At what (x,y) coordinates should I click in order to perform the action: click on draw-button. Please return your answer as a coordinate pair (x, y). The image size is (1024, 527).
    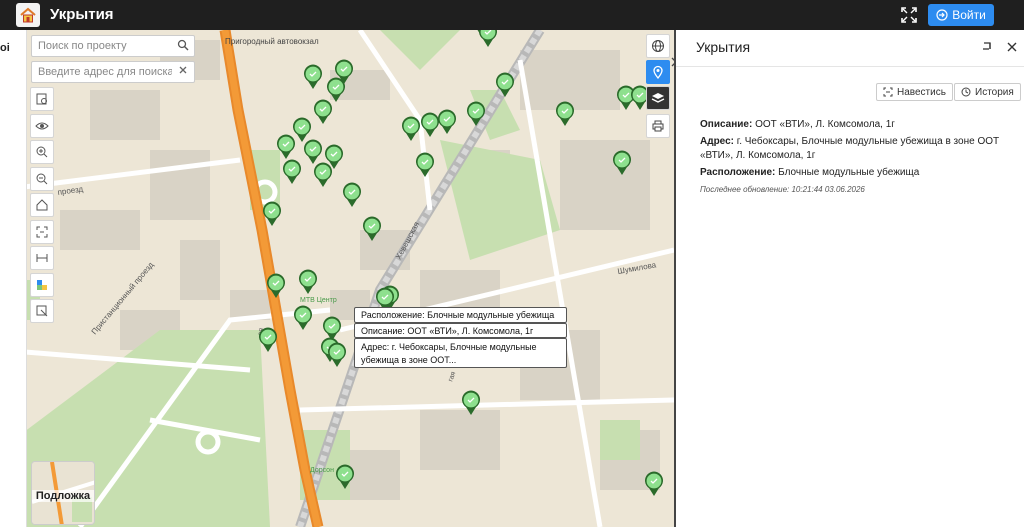
    Looking at the image, I should click on (42, 311).